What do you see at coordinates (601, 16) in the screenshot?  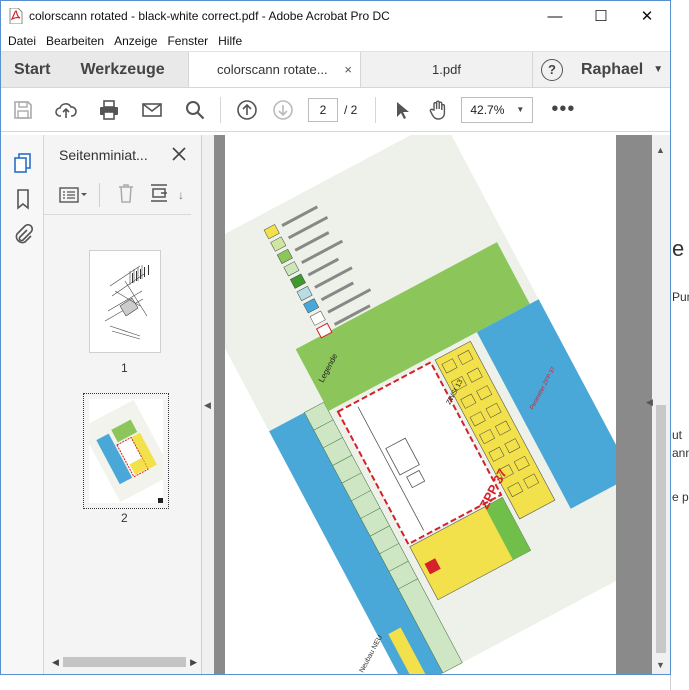 I see `maximize-button: ☐` at bounding box center [601, 16].